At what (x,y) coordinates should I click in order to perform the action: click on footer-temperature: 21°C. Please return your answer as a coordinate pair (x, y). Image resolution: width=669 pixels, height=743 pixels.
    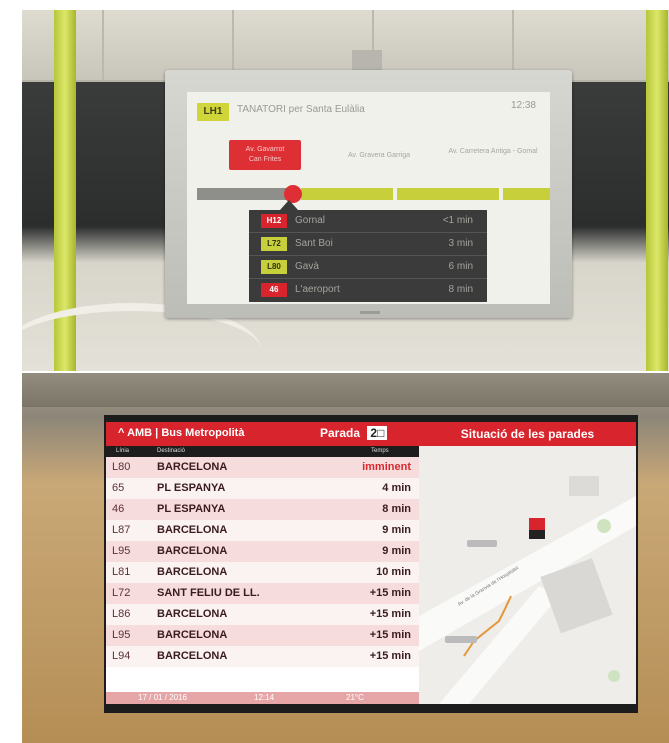
    Looking at the image, I should click on (355, 697).